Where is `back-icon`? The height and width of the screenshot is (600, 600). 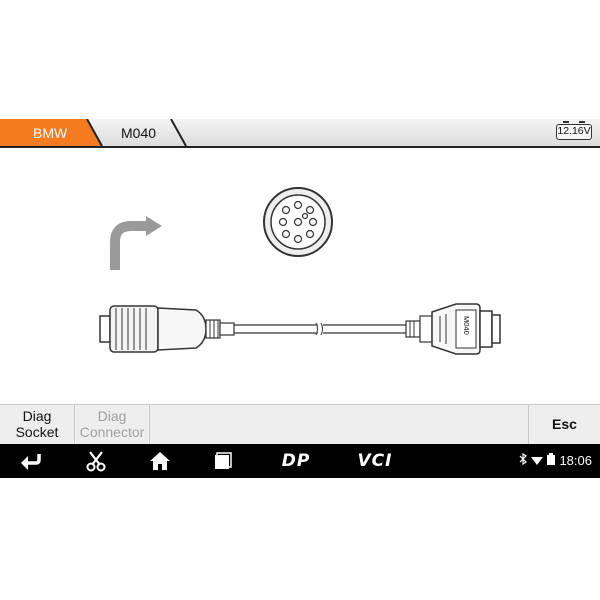
back-icon is located at coordinates (31, 461).